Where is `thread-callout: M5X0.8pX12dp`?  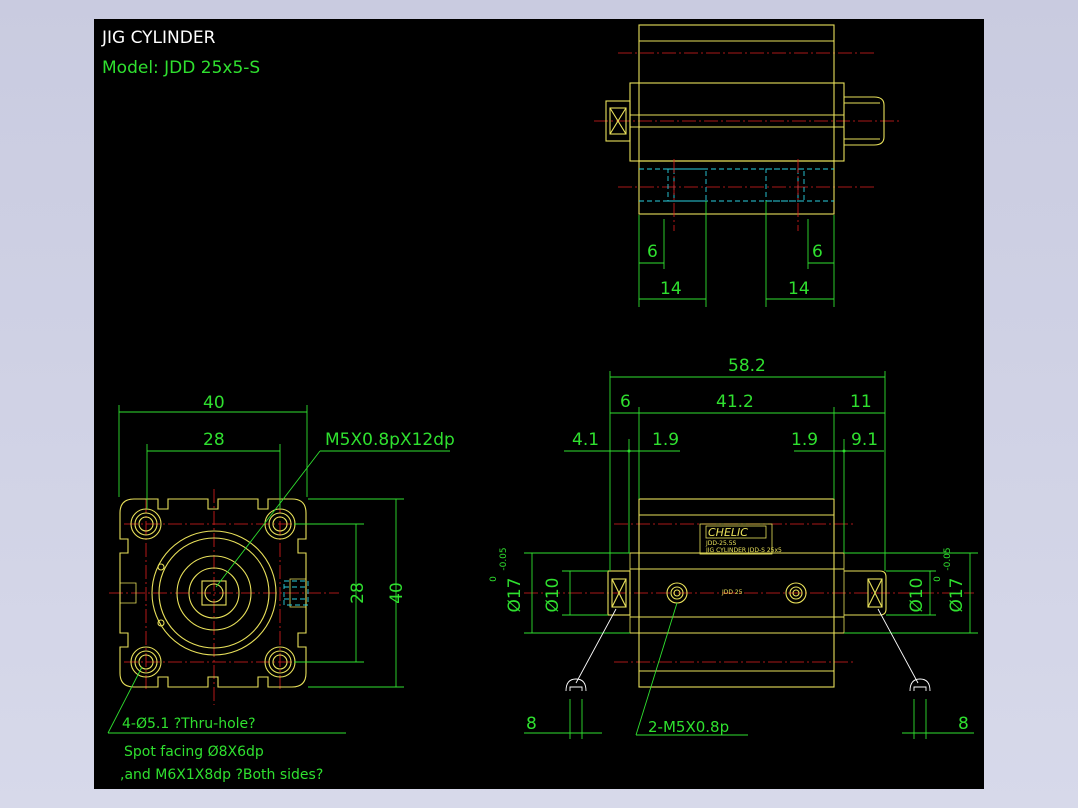 thread-callout: M5X0.8pX12dp is located at coordinates (390, 440).